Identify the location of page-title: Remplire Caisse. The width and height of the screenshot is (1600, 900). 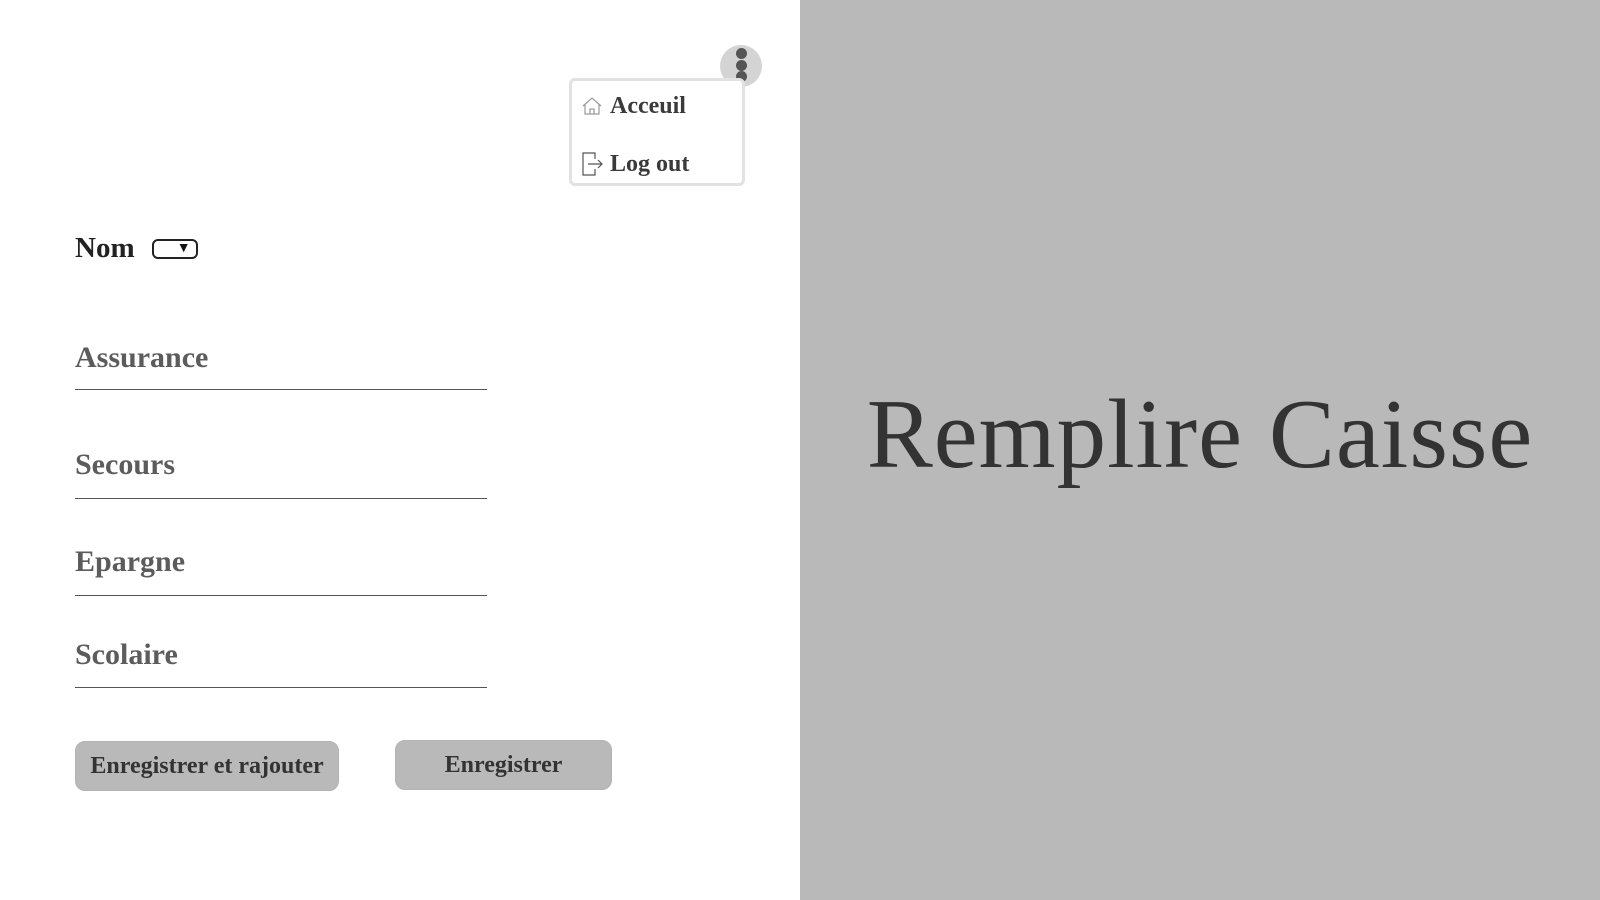
(1200, 434).